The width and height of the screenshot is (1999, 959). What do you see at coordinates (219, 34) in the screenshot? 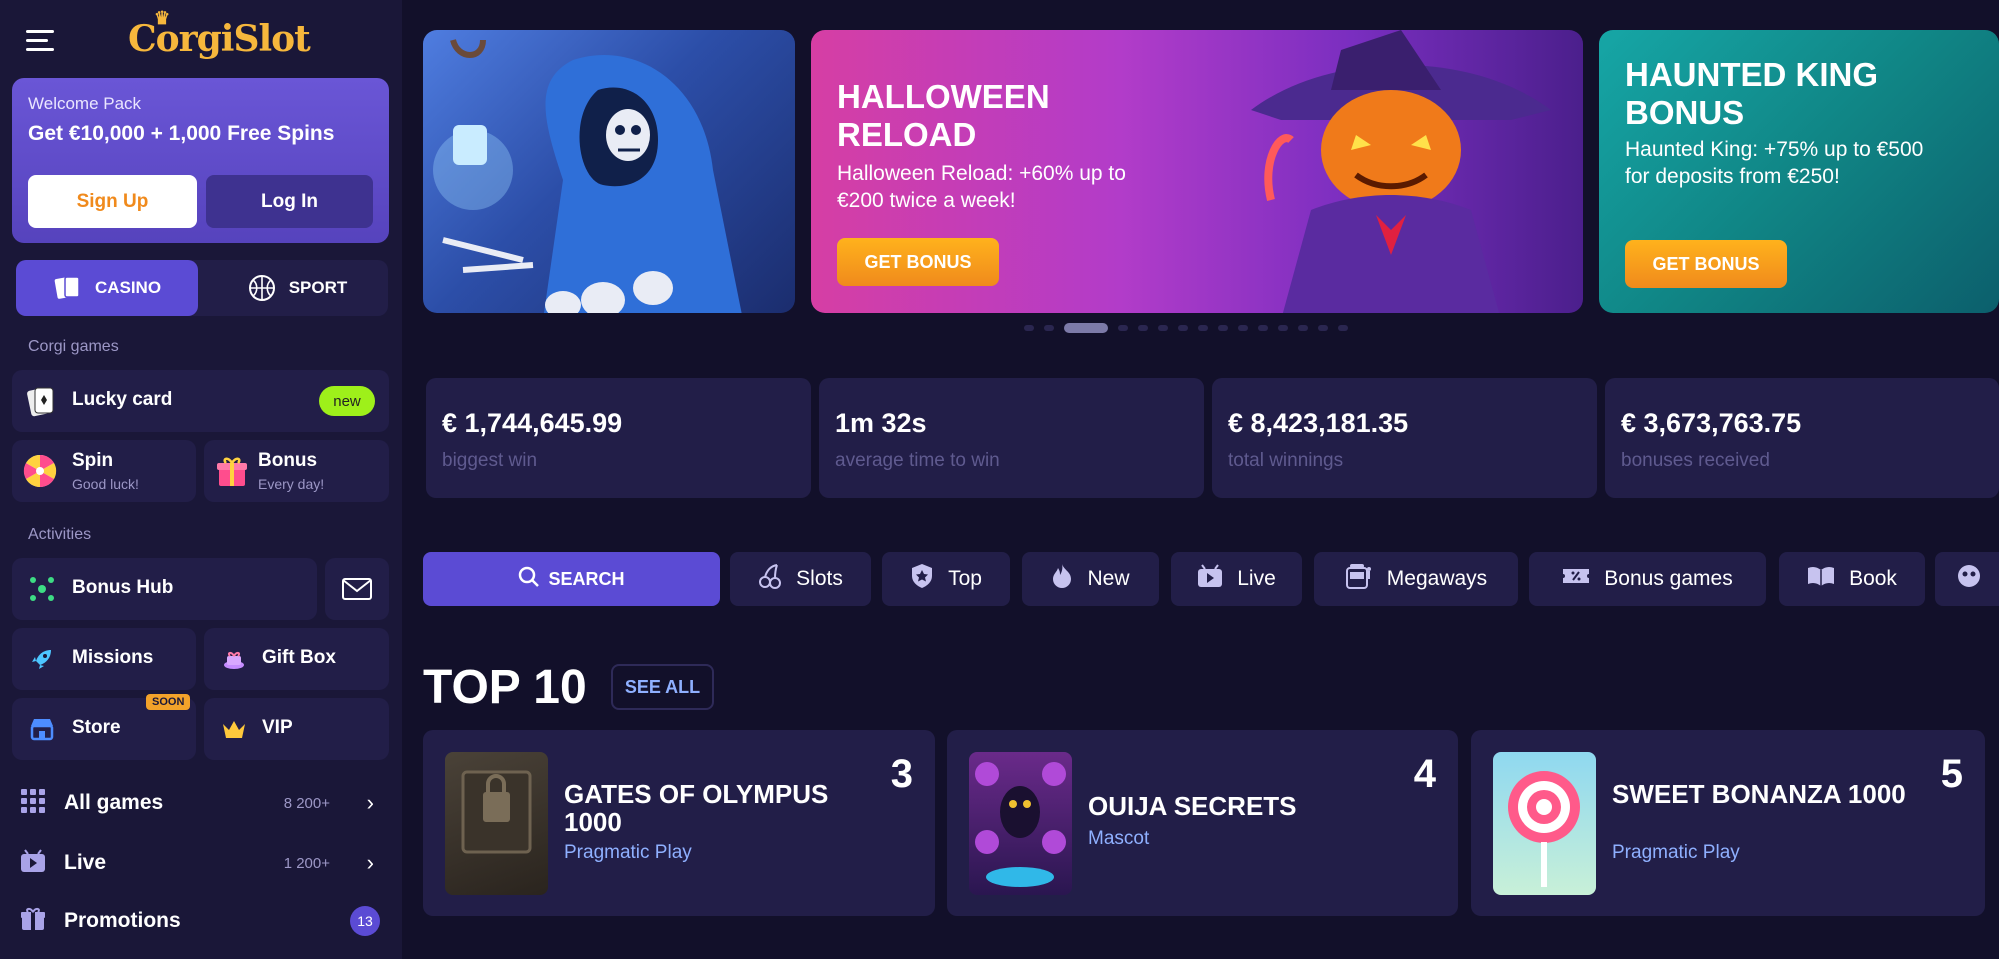
I see `logo: ♛ CorgiSlot` at bounding box center [219, 34].